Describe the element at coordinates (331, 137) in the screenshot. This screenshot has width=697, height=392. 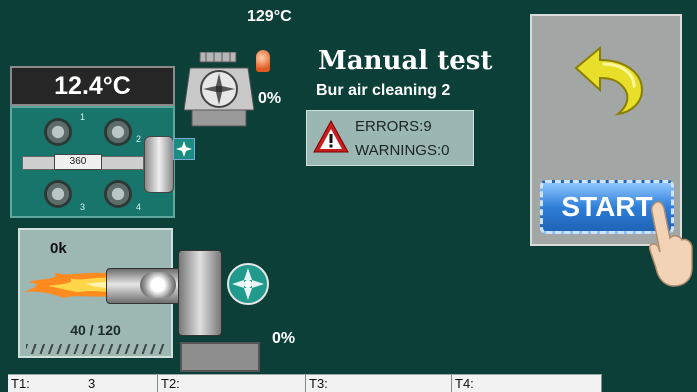
I see `warning-triangle-icon` at that location.